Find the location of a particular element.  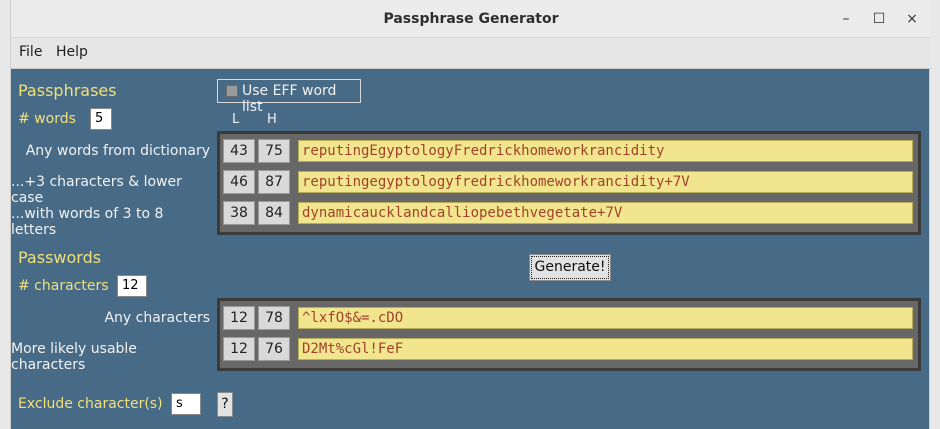

close-button: × is located at coordinates (912, 19).